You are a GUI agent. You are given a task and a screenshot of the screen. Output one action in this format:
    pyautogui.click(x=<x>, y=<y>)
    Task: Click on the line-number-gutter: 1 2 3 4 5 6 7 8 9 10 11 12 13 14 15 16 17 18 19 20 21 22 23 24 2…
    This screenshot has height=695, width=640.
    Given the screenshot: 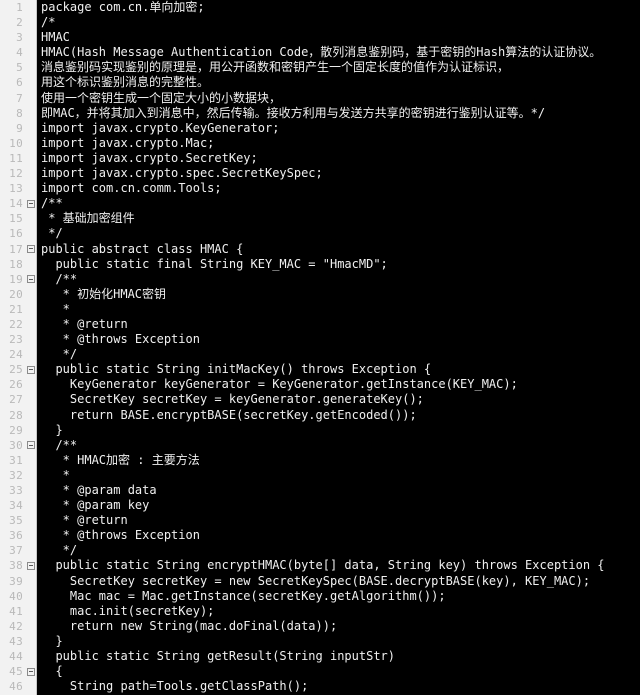 What is the action you would take?
    pyautogui.click(x=13, y=347)
    